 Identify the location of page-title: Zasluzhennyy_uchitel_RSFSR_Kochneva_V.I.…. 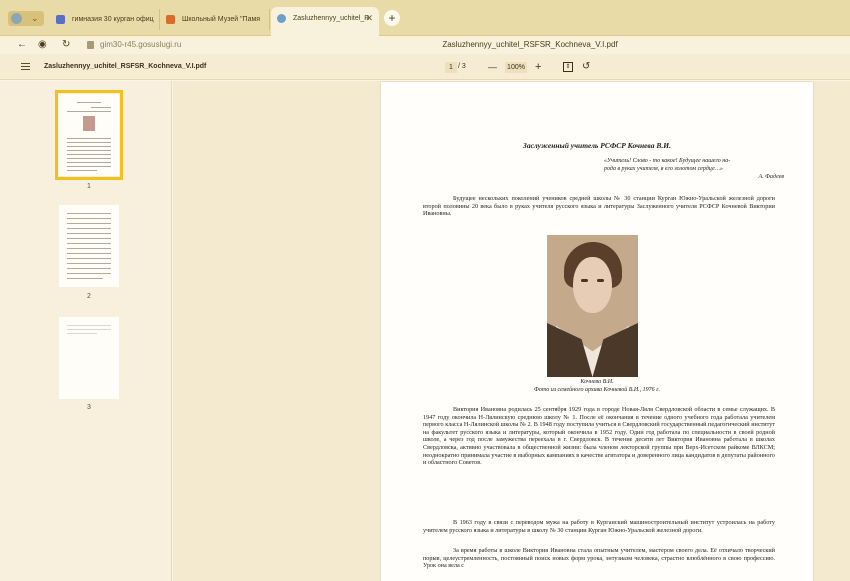
(530, 44).